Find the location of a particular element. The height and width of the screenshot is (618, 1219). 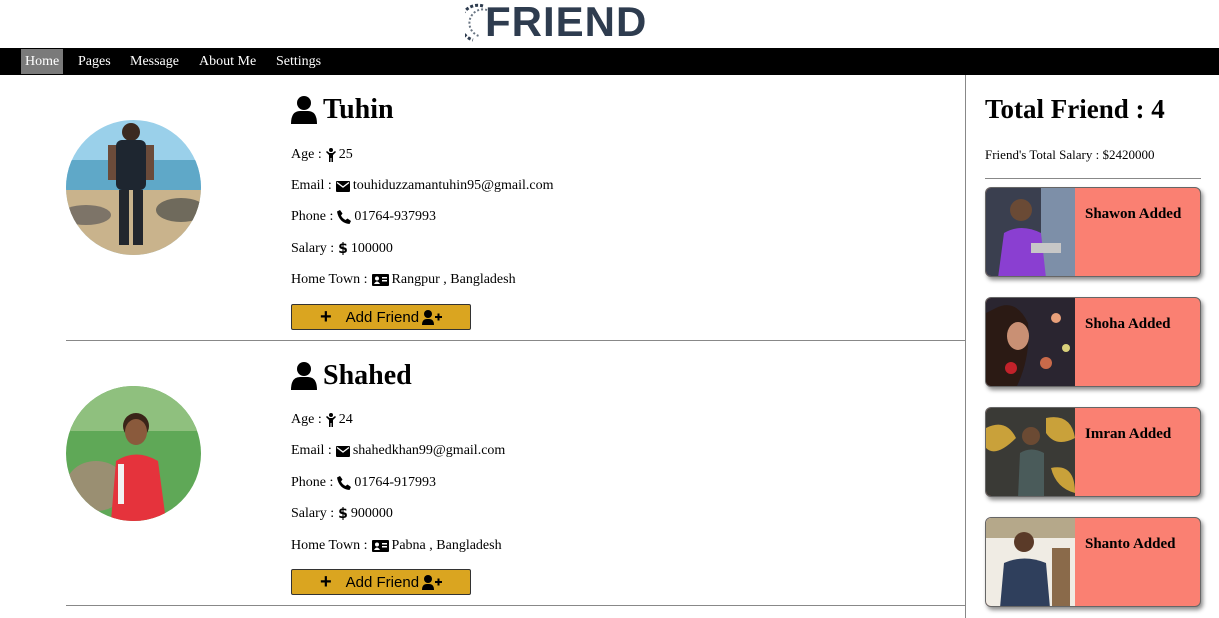

friend-name-row: Shahed is located at coordinates (351, 376).